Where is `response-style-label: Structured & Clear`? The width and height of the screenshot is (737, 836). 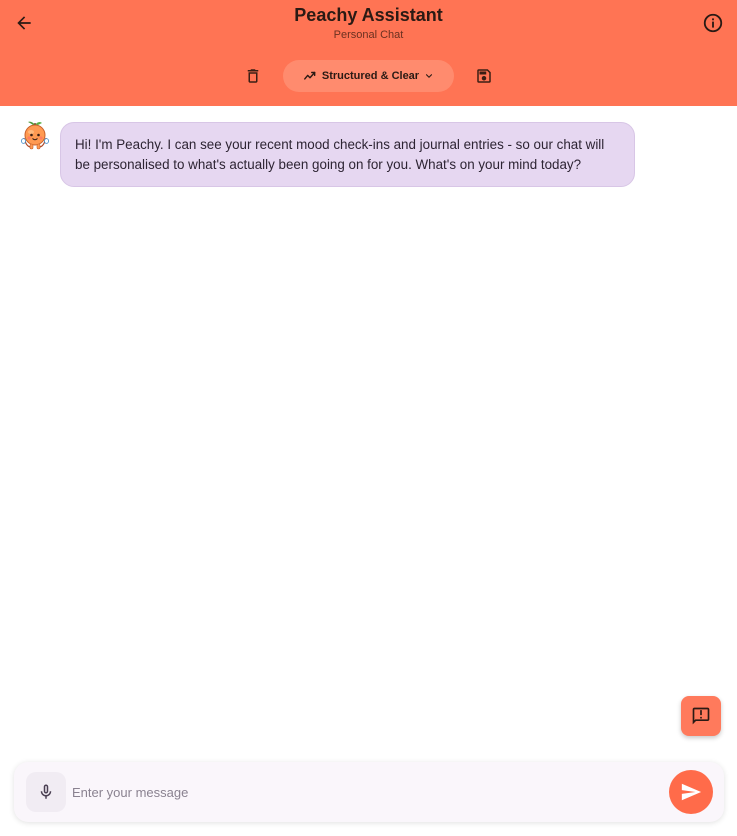
response-style-label: Structured & Clear is located at coordinates (370, 76).